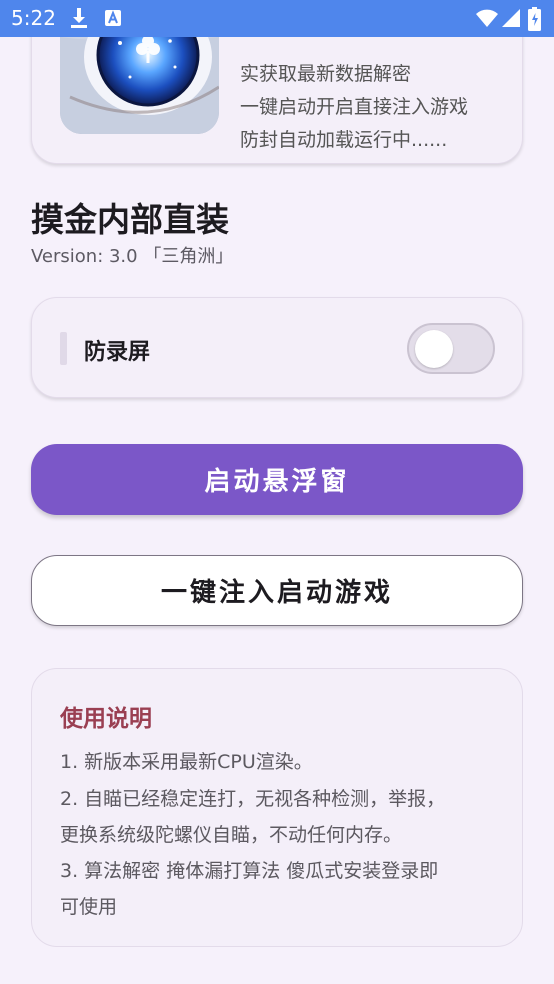  What do you see at coordinates (132, 256) in the screenshot?
I see `version-text: Version: 3.0 「三角洲」` at bounding box center [132, 256].